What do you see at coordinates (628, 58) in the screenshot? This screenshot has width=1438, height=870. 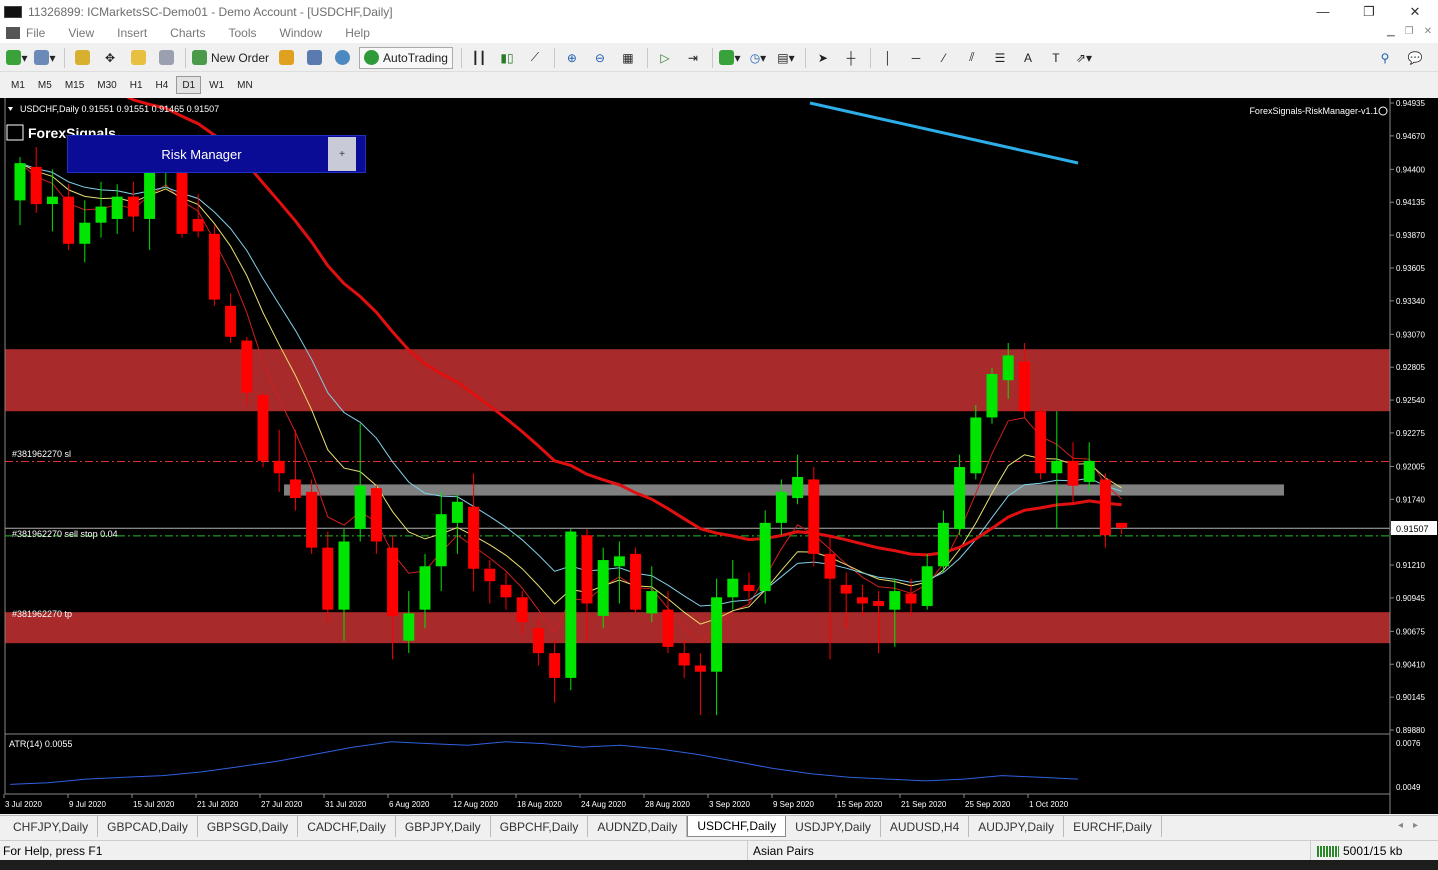 I see `tile-windows-button: ▦` at bounding box center [628, 58].